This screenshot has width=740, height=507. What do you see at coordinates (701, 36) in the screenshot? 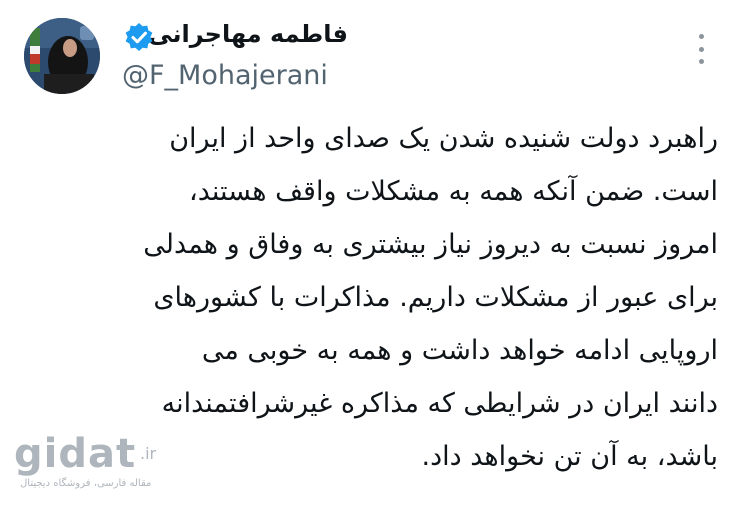
I see `more-dots-vertical-icon` at bounding box center [701, 36].